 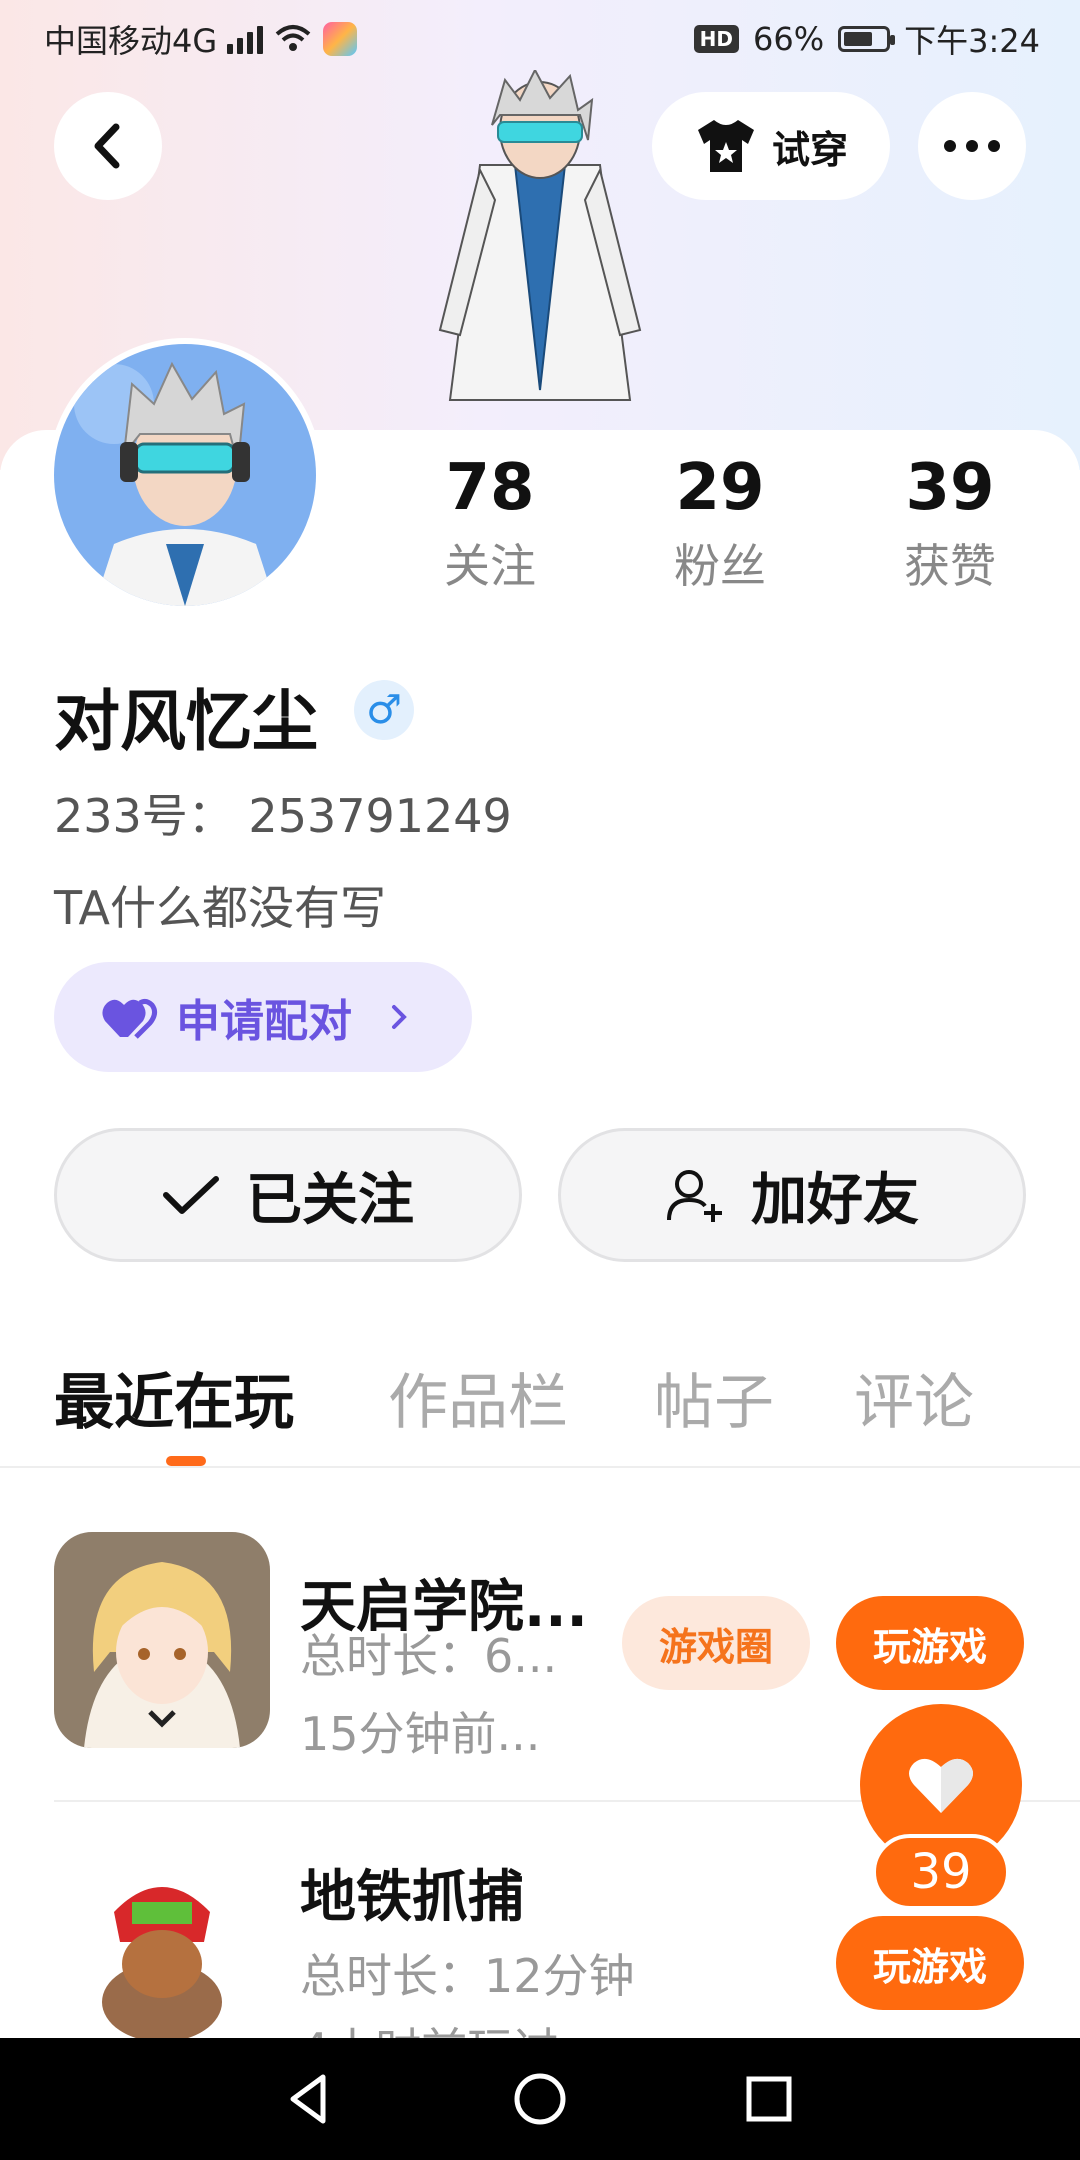 I want to click on user-id: 233号： 253791249, so click(x=283, y=816).